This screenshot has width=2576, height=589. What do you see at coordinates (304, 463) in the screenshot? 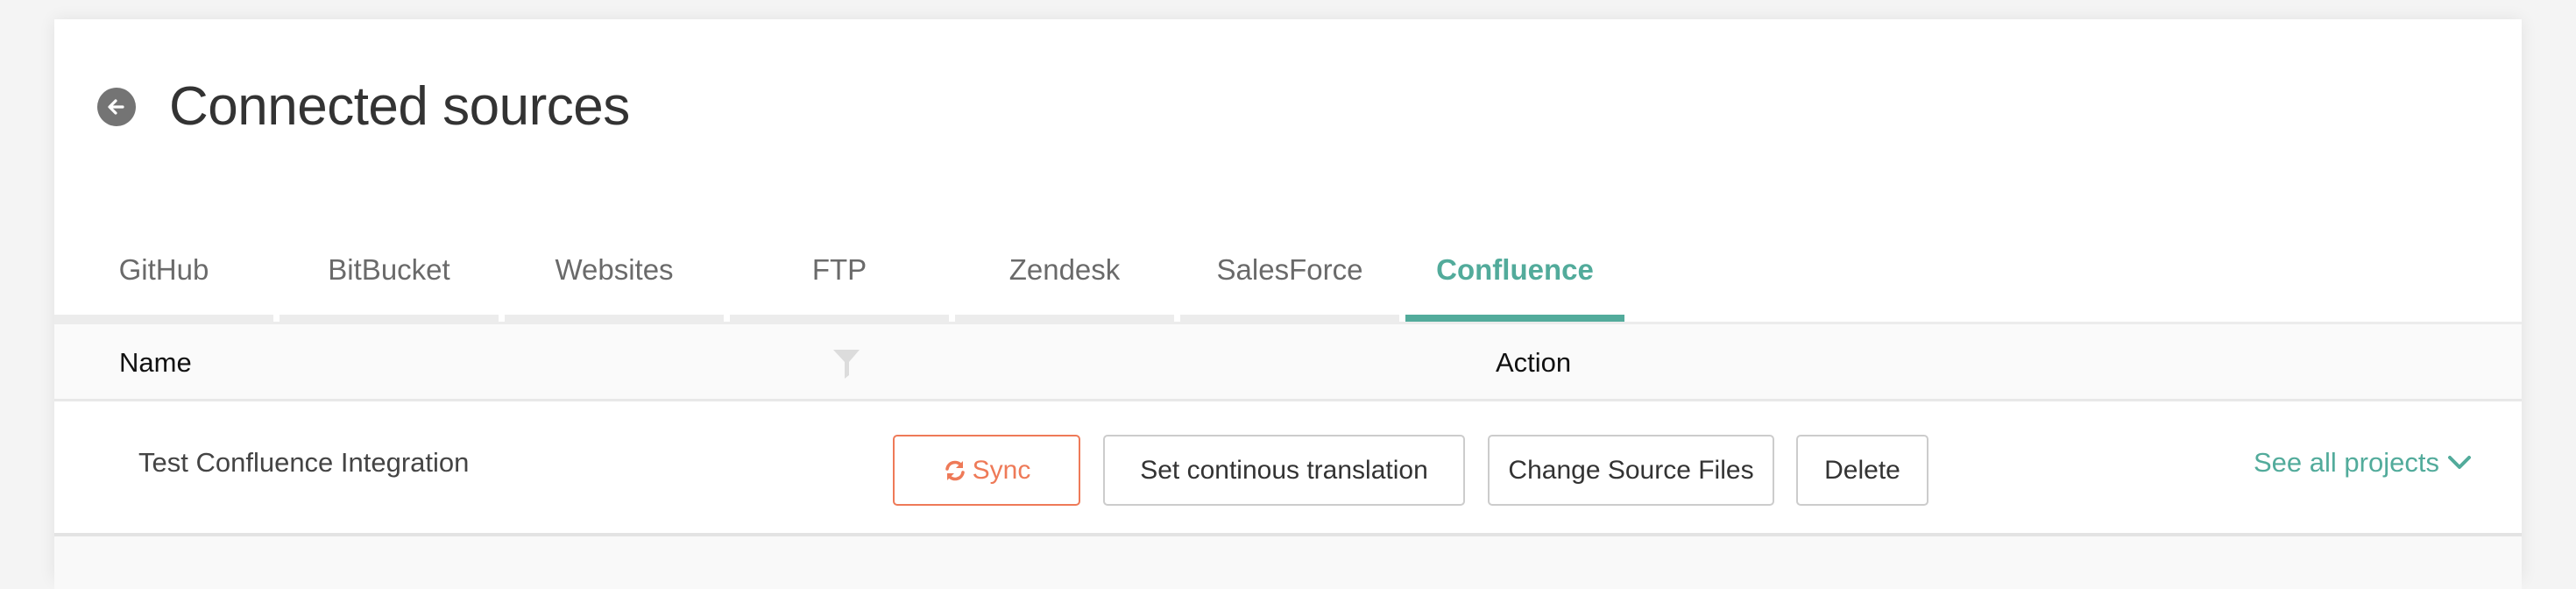
I see `source-name: Test Confluence Integration` at bounding box center [304, 463].